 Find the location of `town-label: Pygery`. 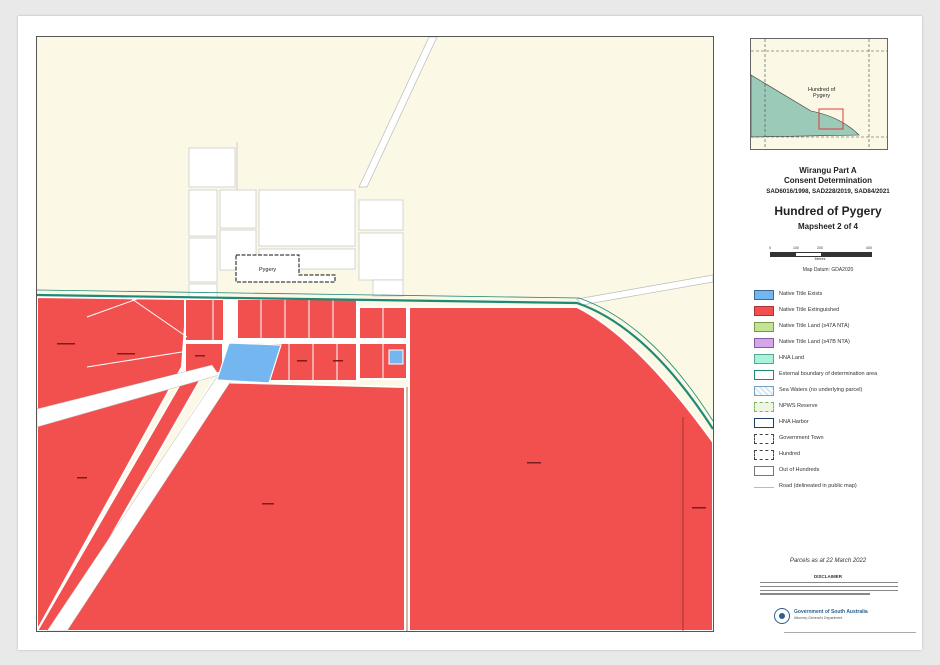

town-label: Pygery is located at coordinates (267, 270).